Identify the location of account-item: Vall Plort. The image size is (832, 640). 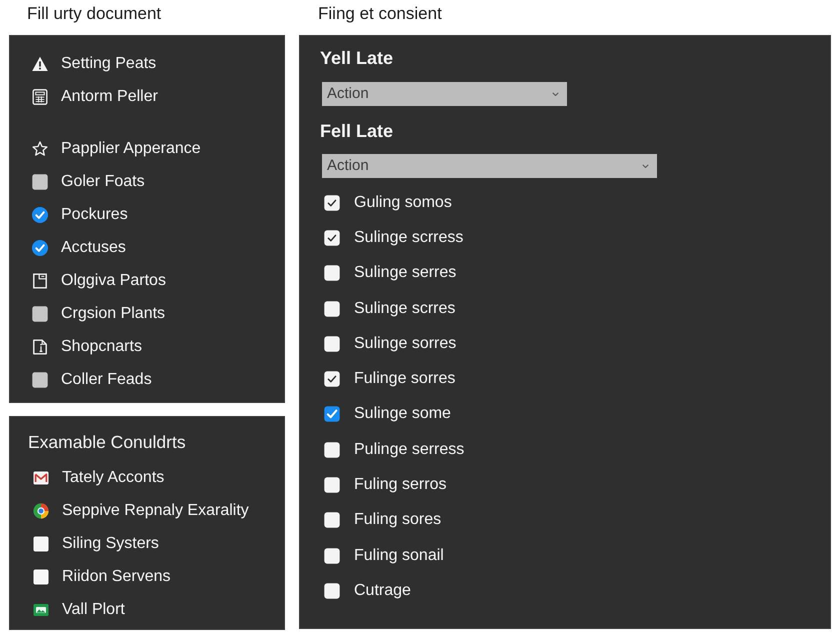
(79, 609).